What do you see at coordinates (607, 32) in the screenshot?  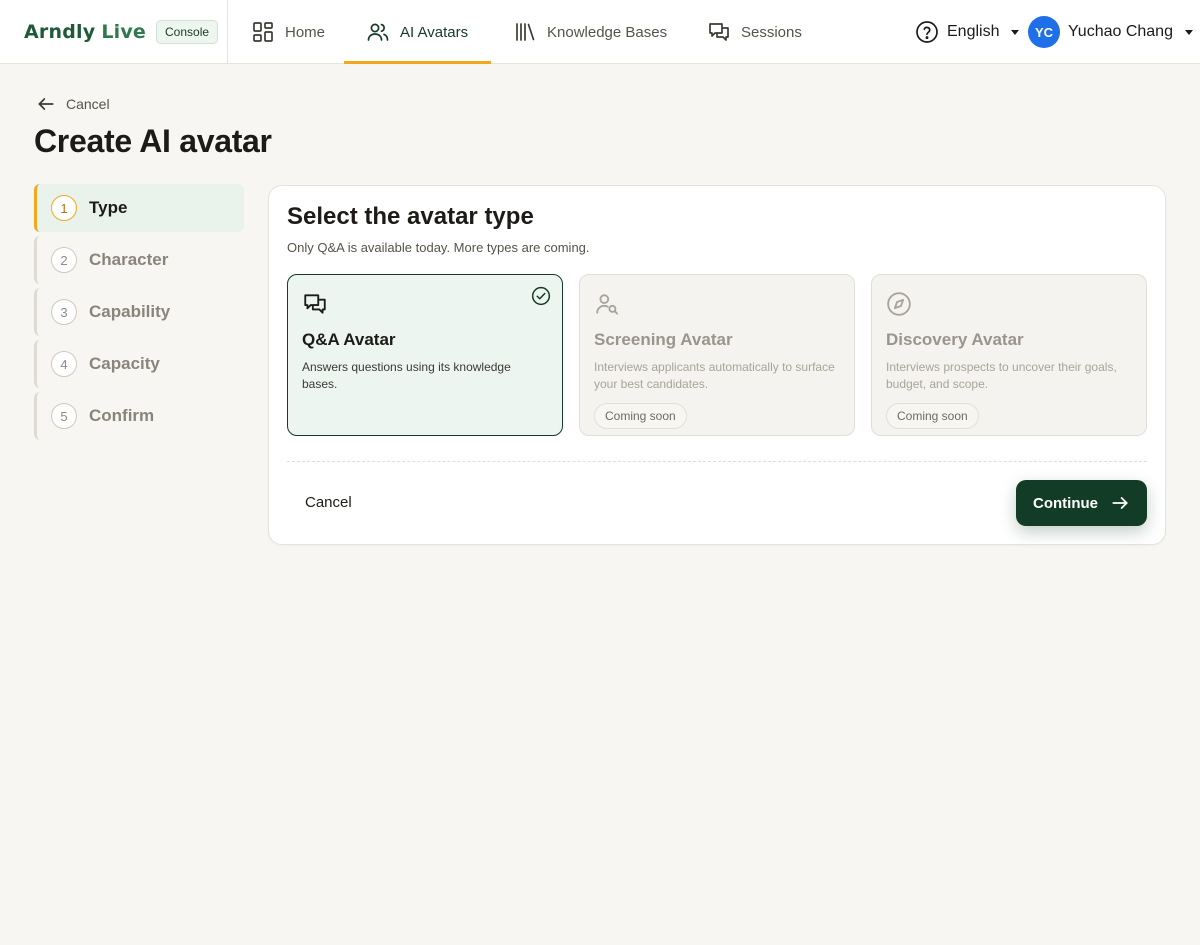 I see `nav-knowledge-bases-label: Knowledge Bases` at bounding box center [607, 32].